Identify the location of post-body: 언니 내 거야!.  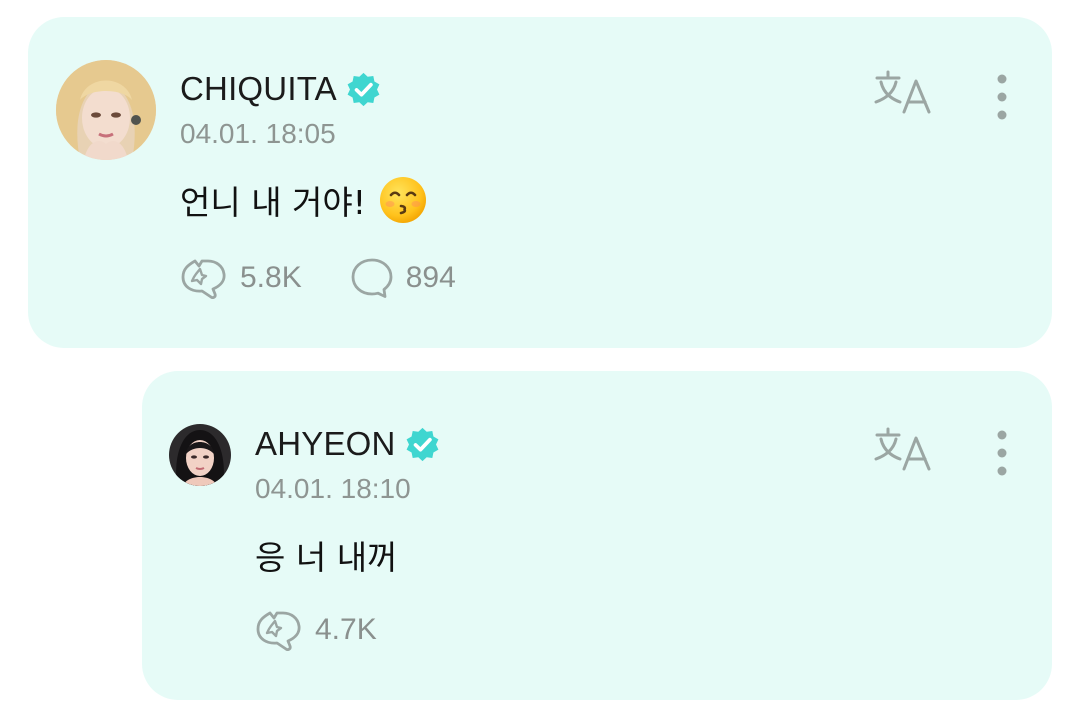
(304, 200).